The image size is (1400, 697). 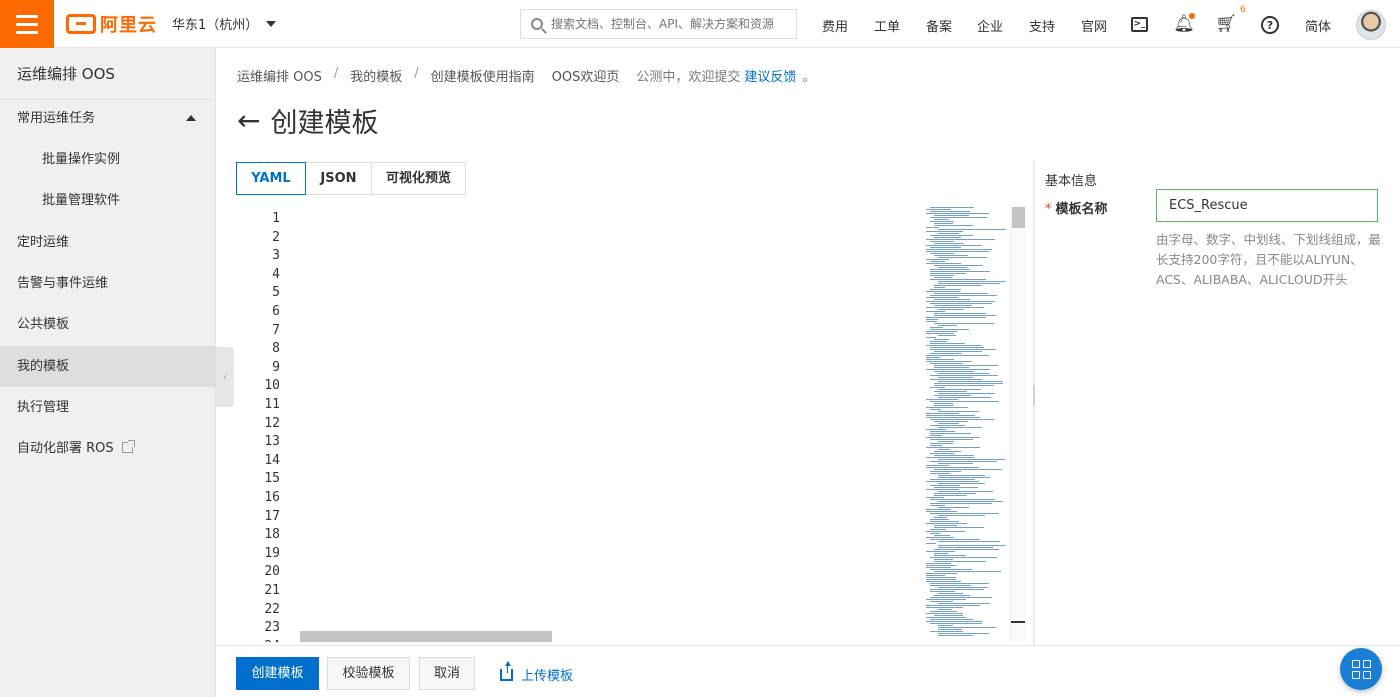 What do you see at coordinates (276, 367) in the screenshot?
I see `line-number: 9` at bounding box center [276, 367].